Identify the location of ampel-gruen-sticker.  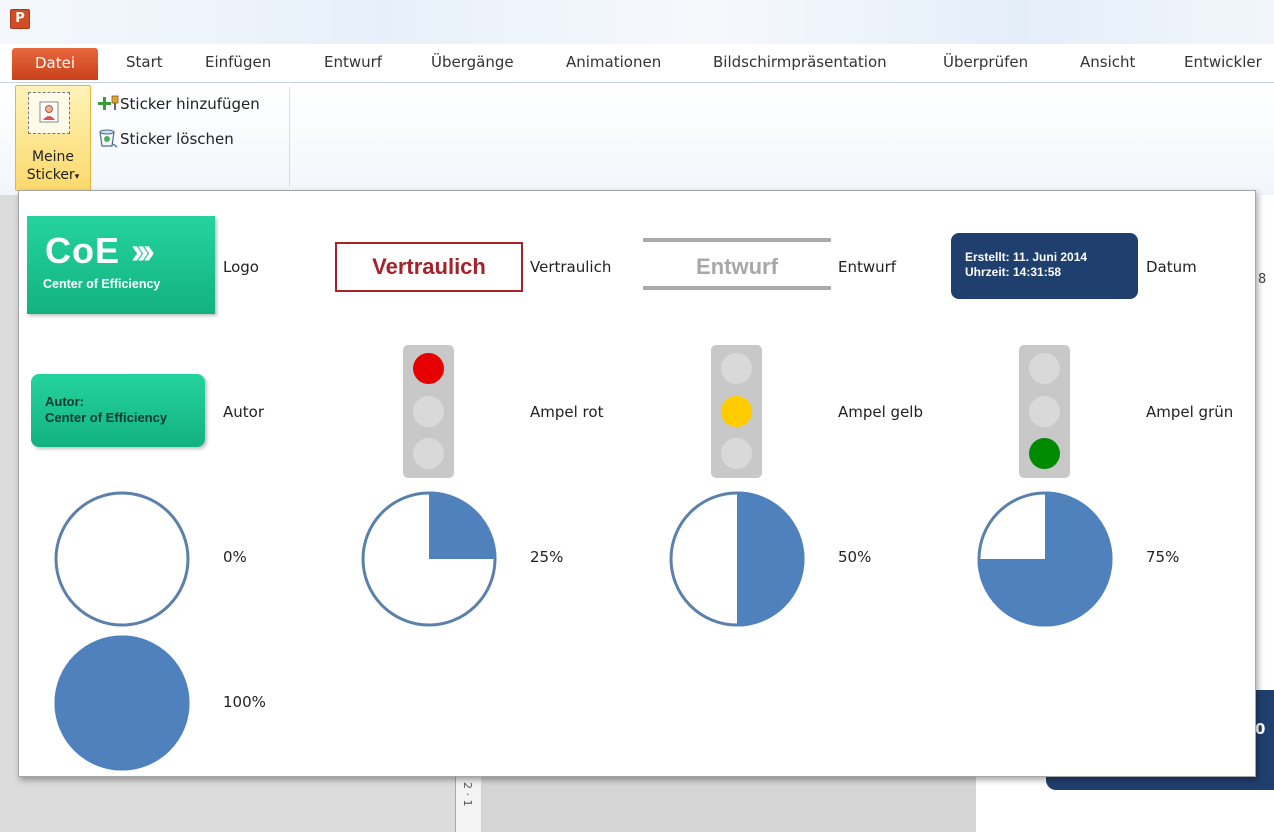
(1044, 411).